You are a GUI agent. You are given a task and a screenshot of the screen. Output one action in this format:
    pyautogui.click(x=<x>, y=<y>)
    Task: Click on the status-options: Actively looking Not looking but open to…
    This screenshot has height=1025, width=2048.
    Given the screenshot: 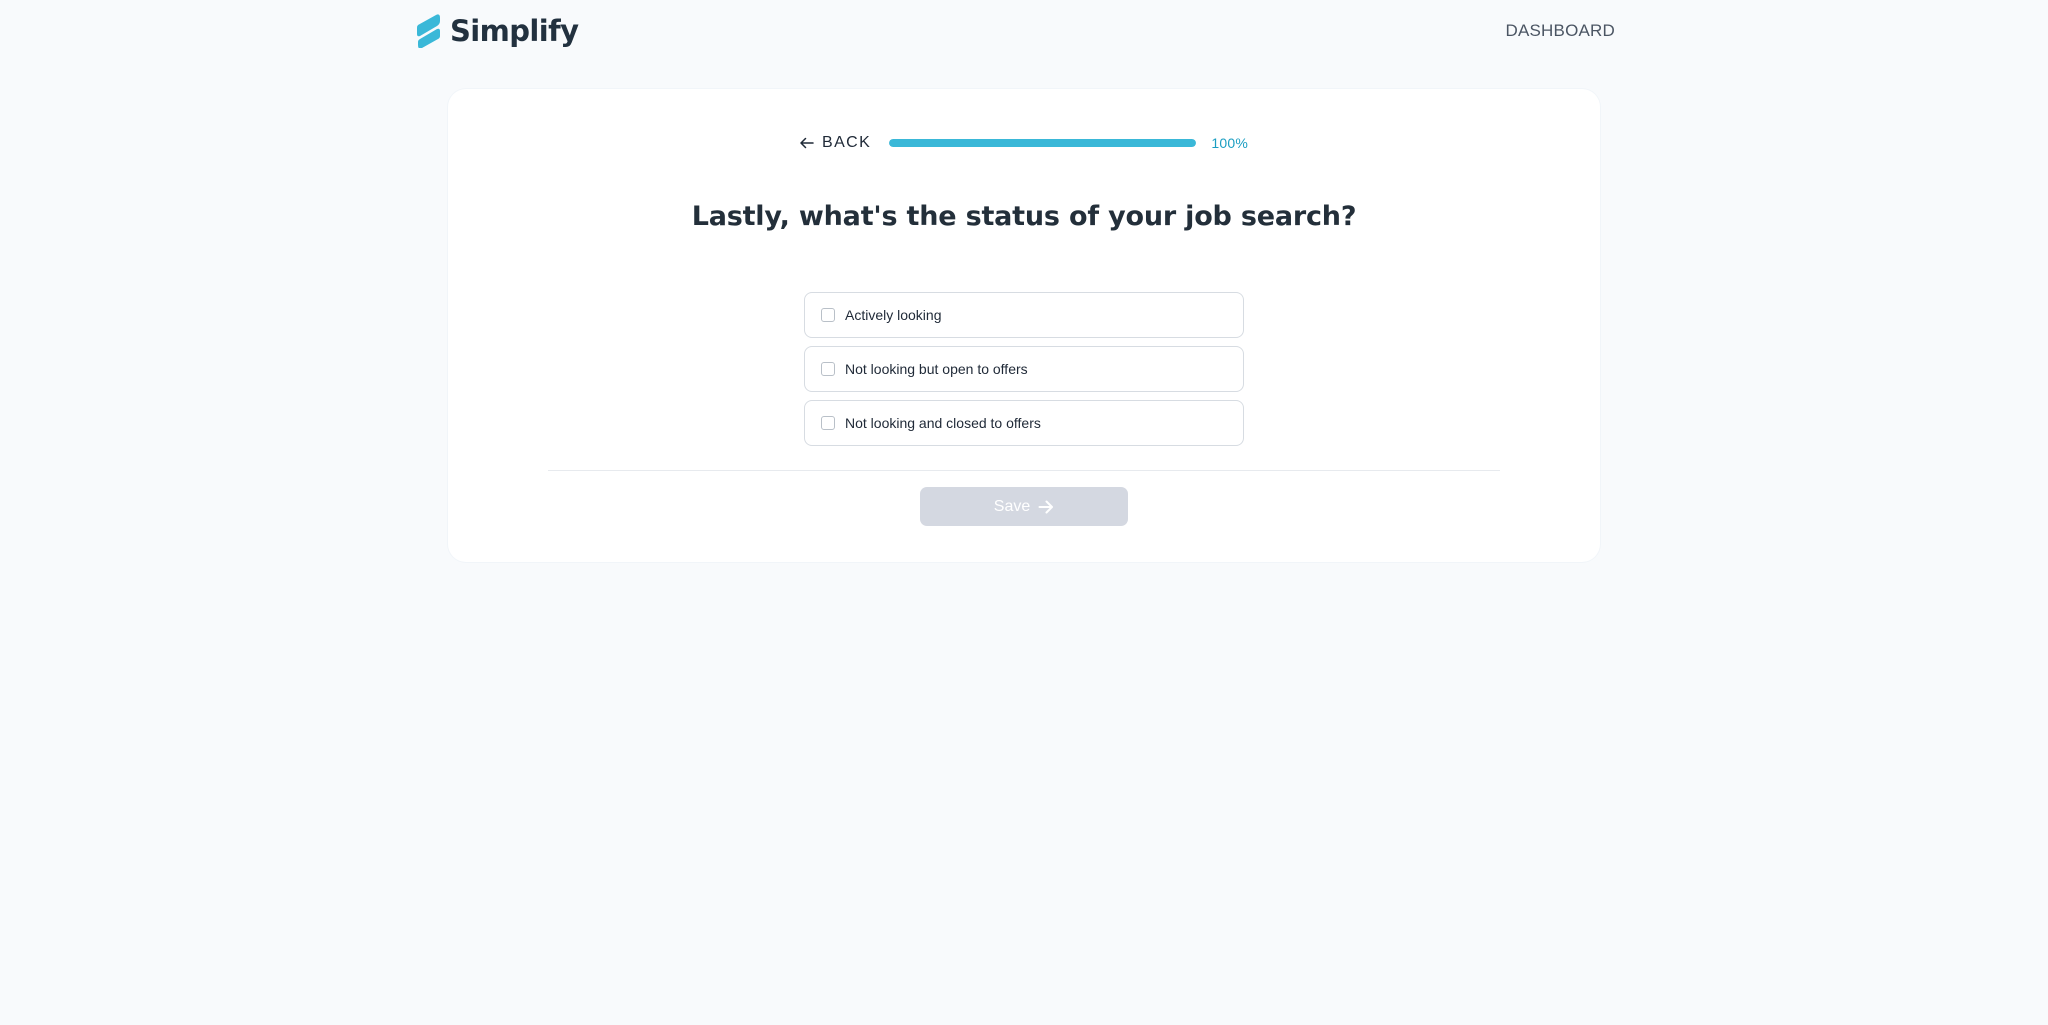 What is the action you would take?
    pyautogui.click(x=1024, y=373)
    